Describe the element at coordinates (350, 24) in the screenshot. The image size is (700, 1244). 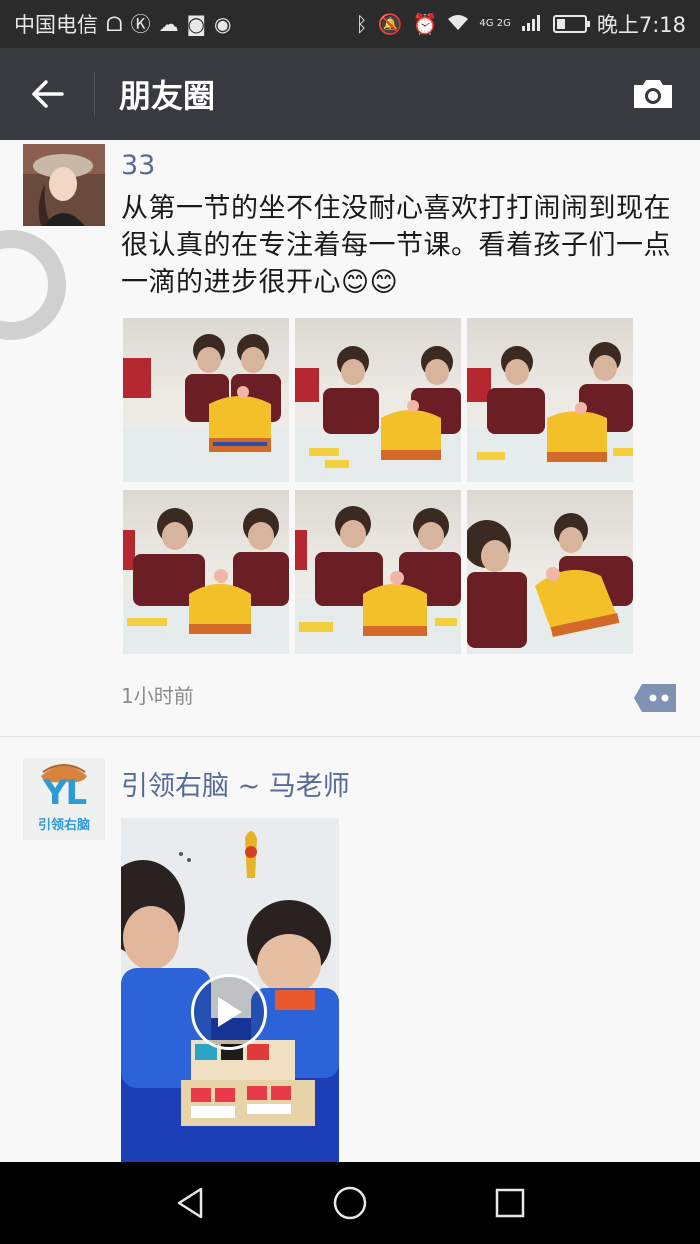
I see `status-bar: 中国电信 ᗝ Ⓚ ☁ ◙ ◉ ᛒ 🔕 ⏰ 4G 2G 晚上7:18` at that location.